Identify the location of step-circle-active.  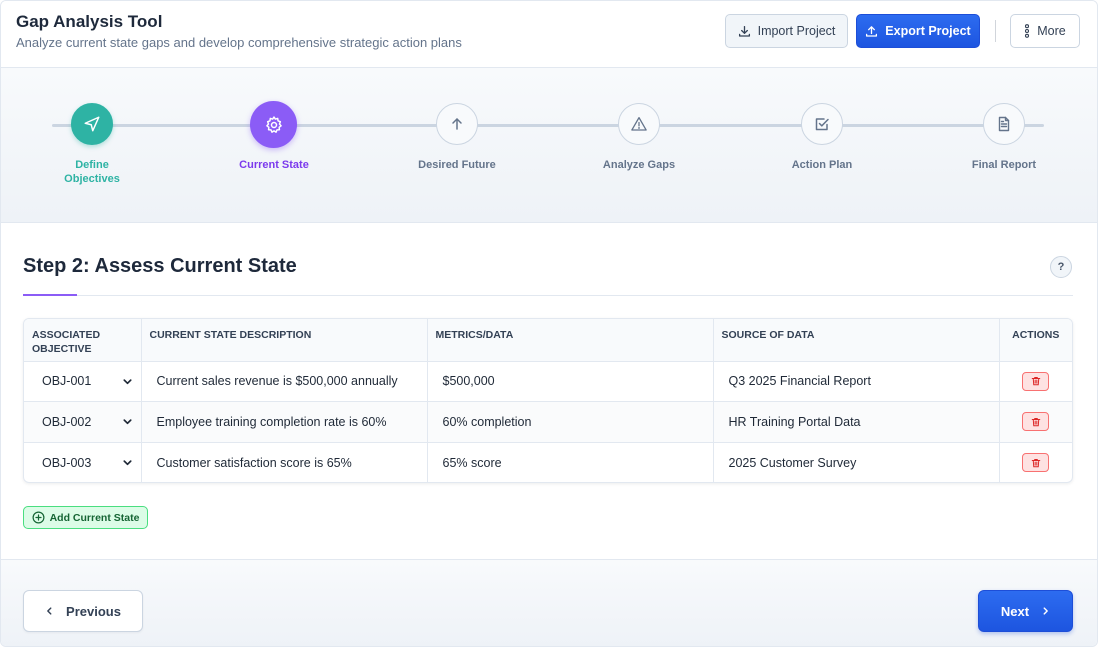
(273, 124).